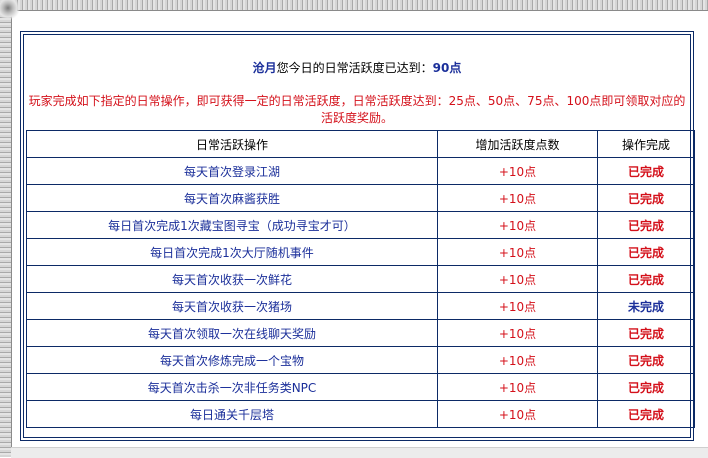 The image size is (708, 458). Describe the element at coordinates (447, 68) in the screenshot. I see `activity-points: 90点` at that location.